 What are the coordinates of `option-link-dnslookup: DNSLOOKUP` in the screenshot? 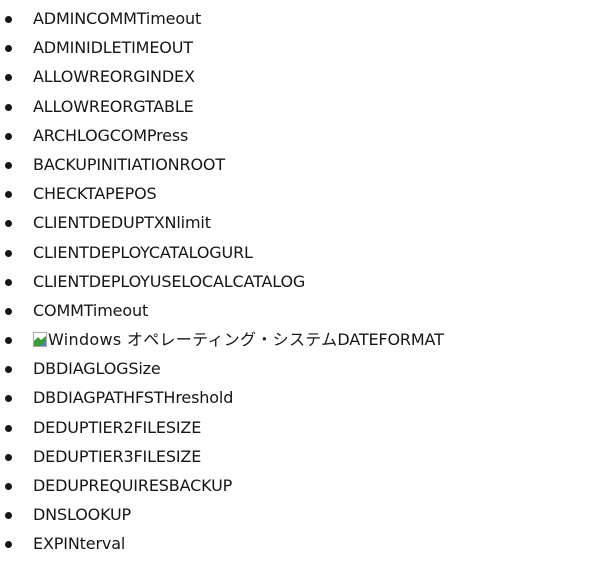 It's located at (82, 514).